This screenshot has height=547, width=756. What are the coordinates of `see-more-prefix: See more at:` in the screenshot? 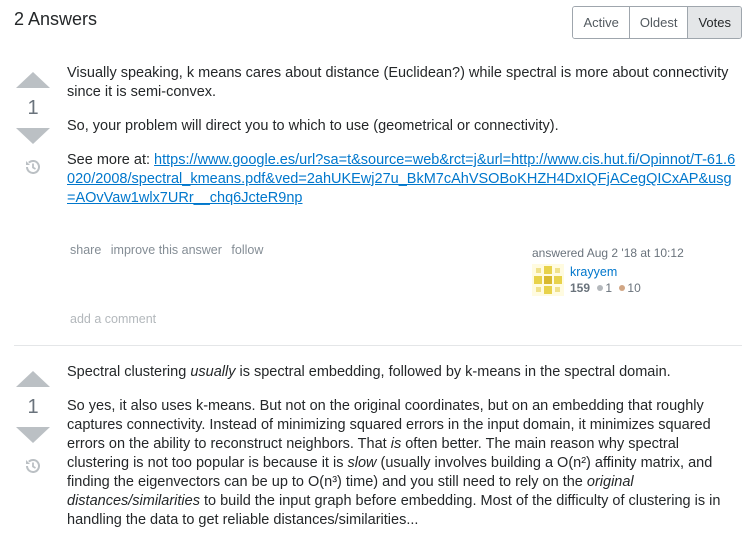 It's located at (111, 160).